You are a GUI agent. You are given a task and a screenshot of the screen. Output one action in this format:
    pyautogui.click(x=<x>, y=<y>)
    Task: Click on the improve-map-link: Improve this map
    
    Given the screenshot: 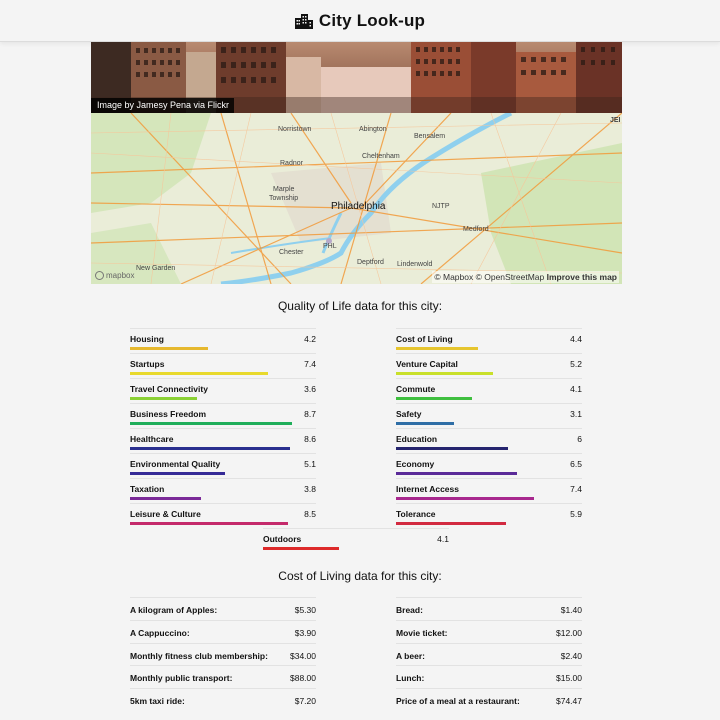 What is the action you would take?
    pyautogui.click(x=582, y=277)
    